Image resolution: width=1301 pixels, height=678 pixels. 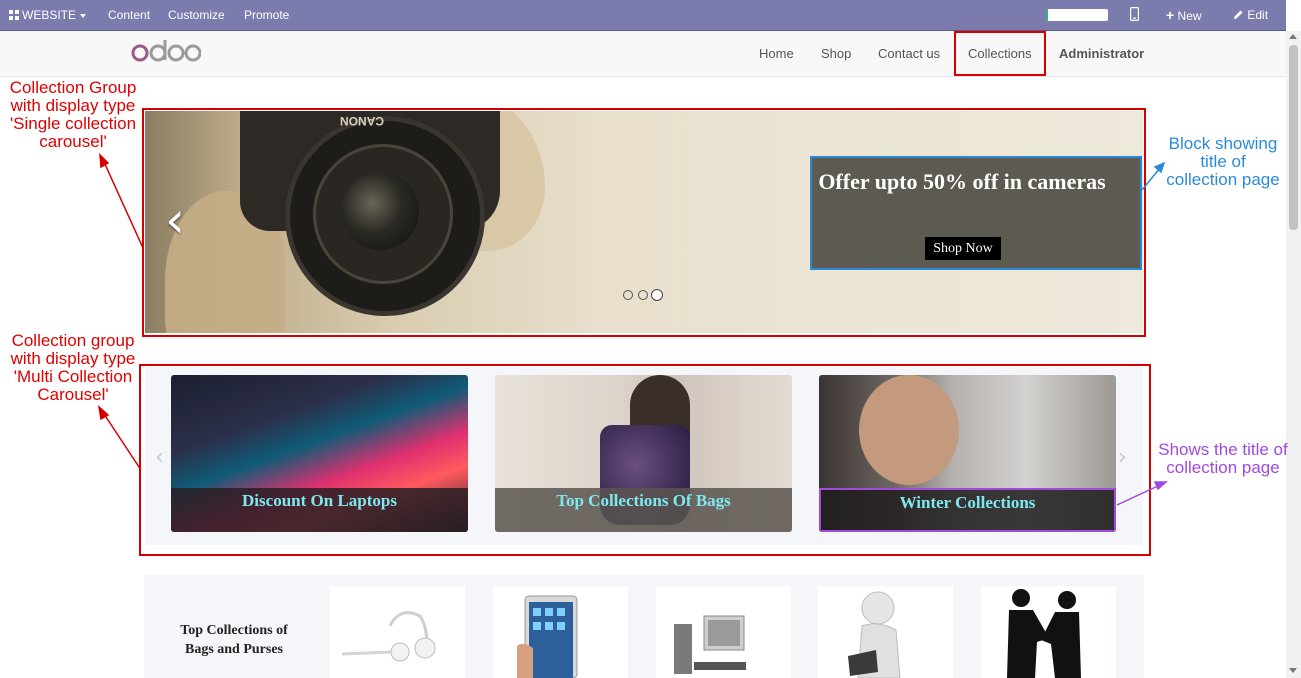 I want to click on website-menu: WEBSITE, so click(x=48, y=15).